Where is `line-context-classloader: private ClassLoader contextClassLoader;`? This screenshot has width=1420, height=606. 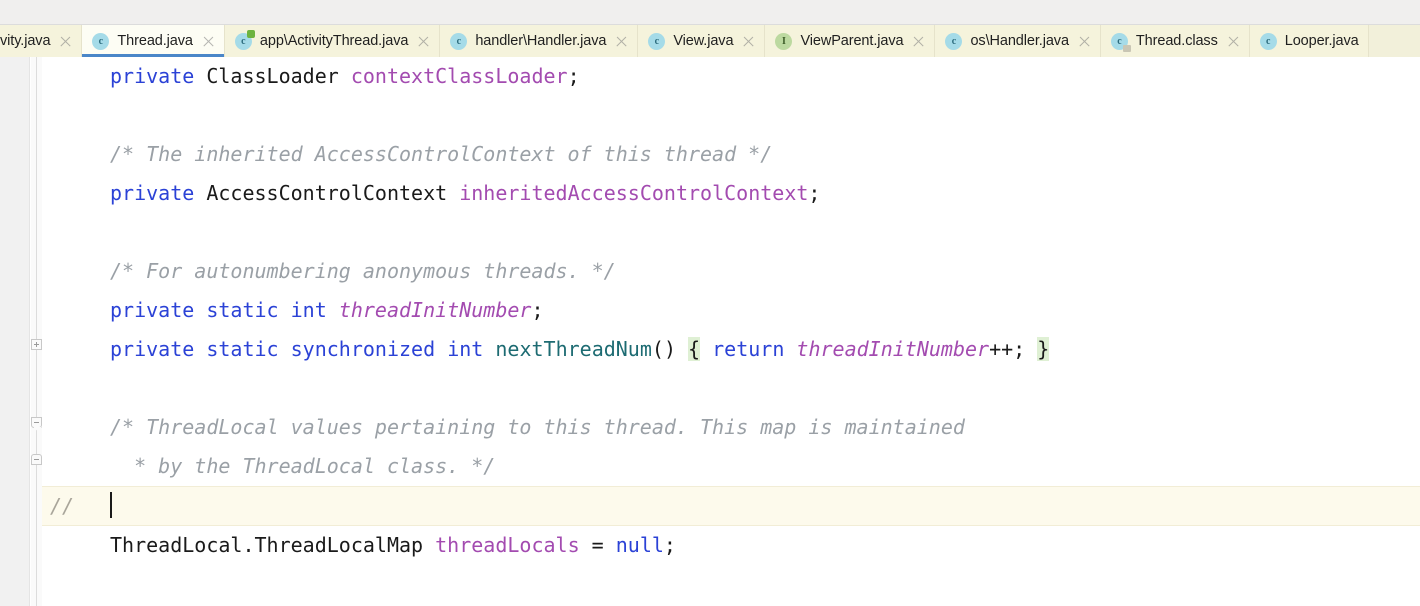 line-context-classloader: private ClassLoader contextClassLoader; is located at coordinates (731, 76).